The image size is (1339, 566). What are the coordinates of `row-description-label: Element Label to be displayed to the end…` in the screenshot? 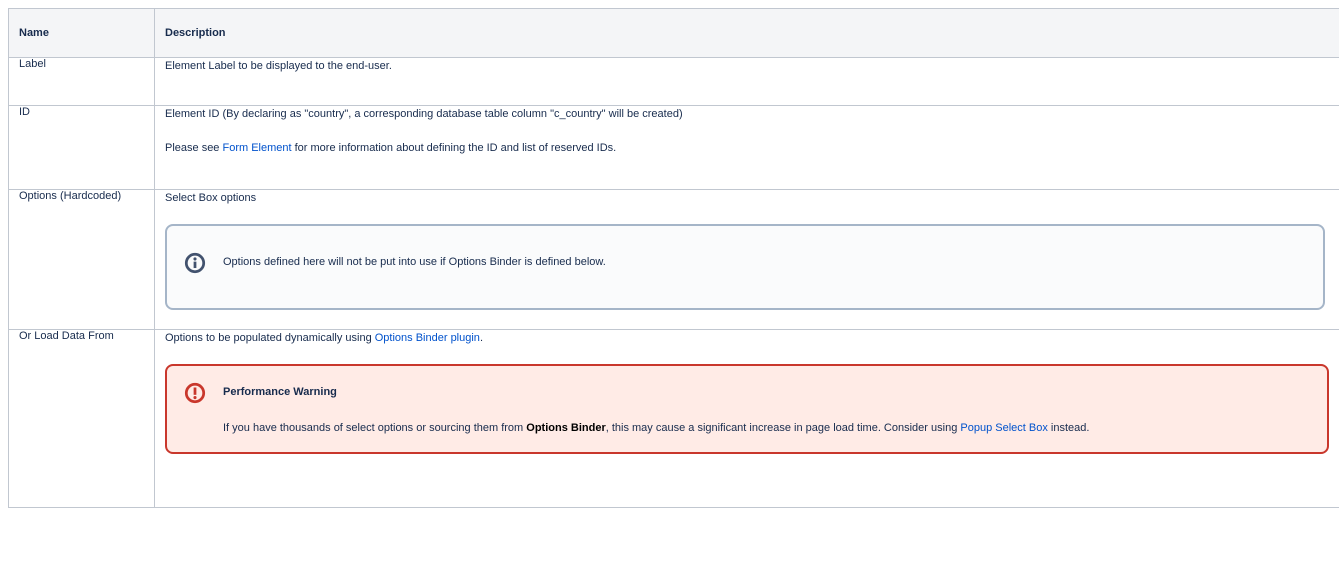 It's located at (746, 81).